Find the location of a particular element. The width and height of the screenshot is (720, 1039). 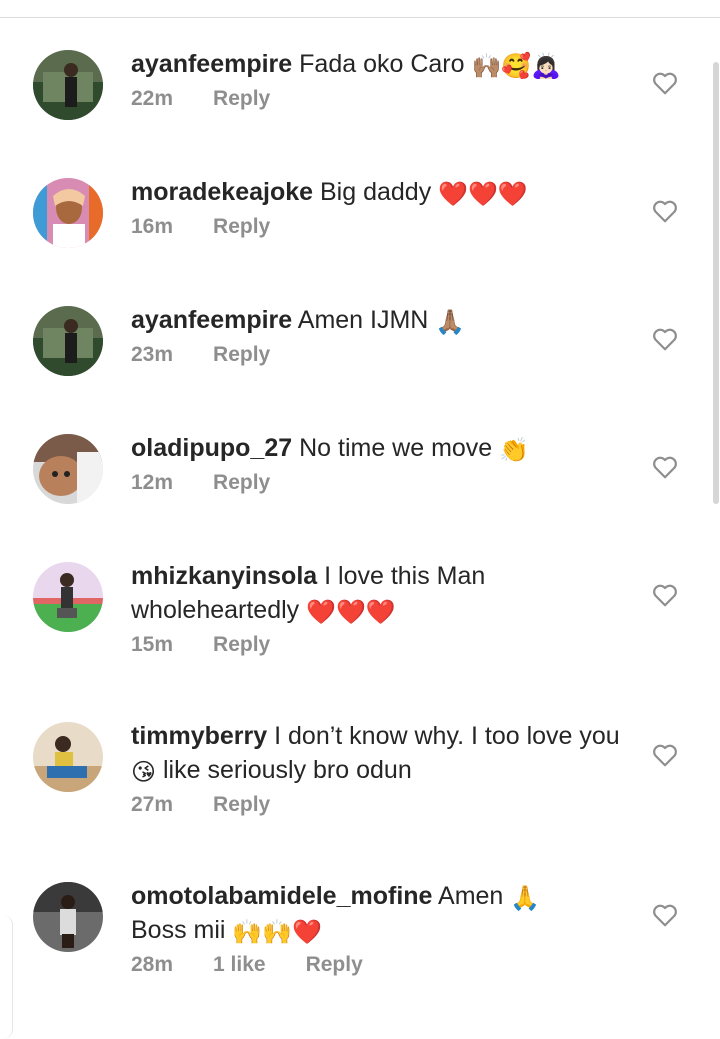

emoji: 🙏🏽 is located at coordinates (450, 322).